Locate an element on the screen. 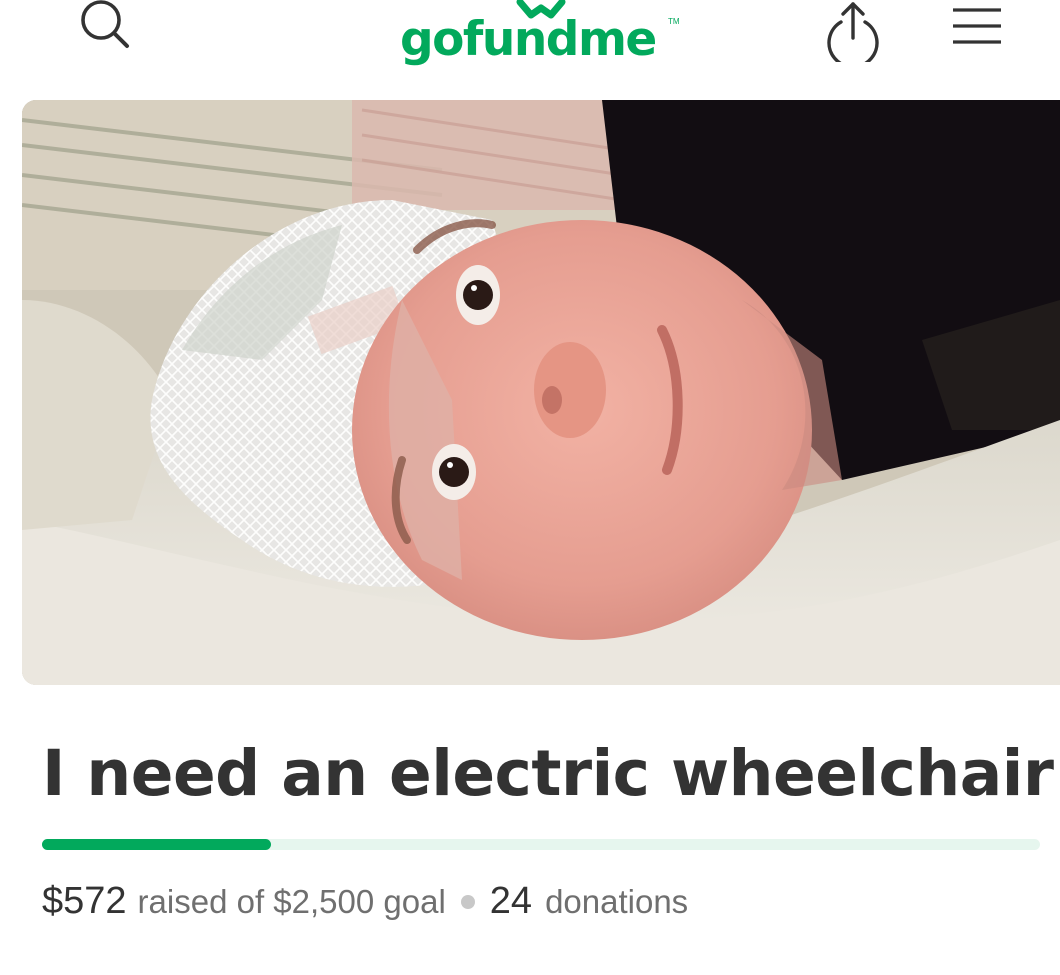 The width and height of the screenshot is (1060, 975). campaign-title: I need an electric wheelchair is located at coordinates (548, 773).